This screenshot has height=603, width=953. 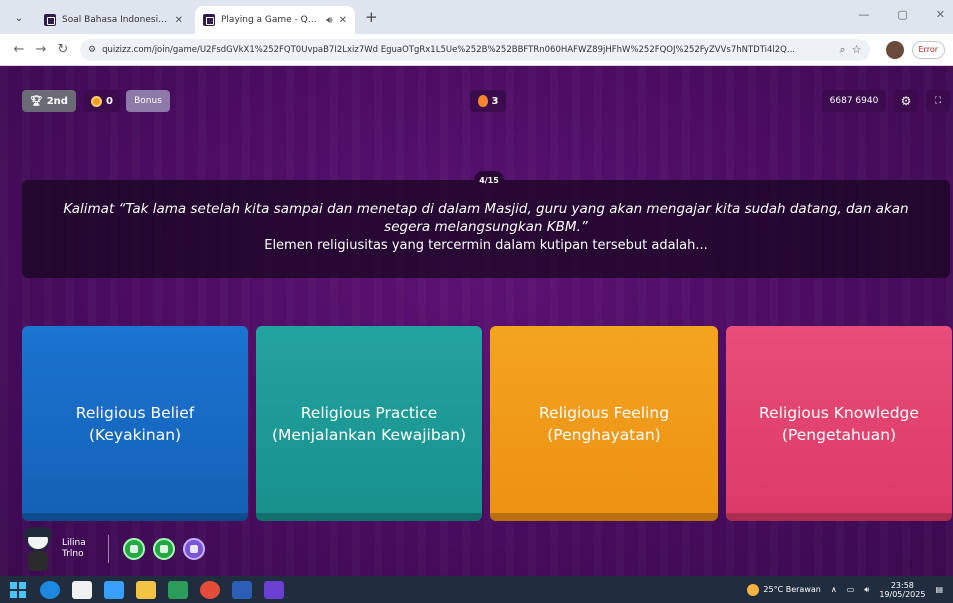 I want to click on option-label-line1: Religious Feeling, so click(x=604, y=412).